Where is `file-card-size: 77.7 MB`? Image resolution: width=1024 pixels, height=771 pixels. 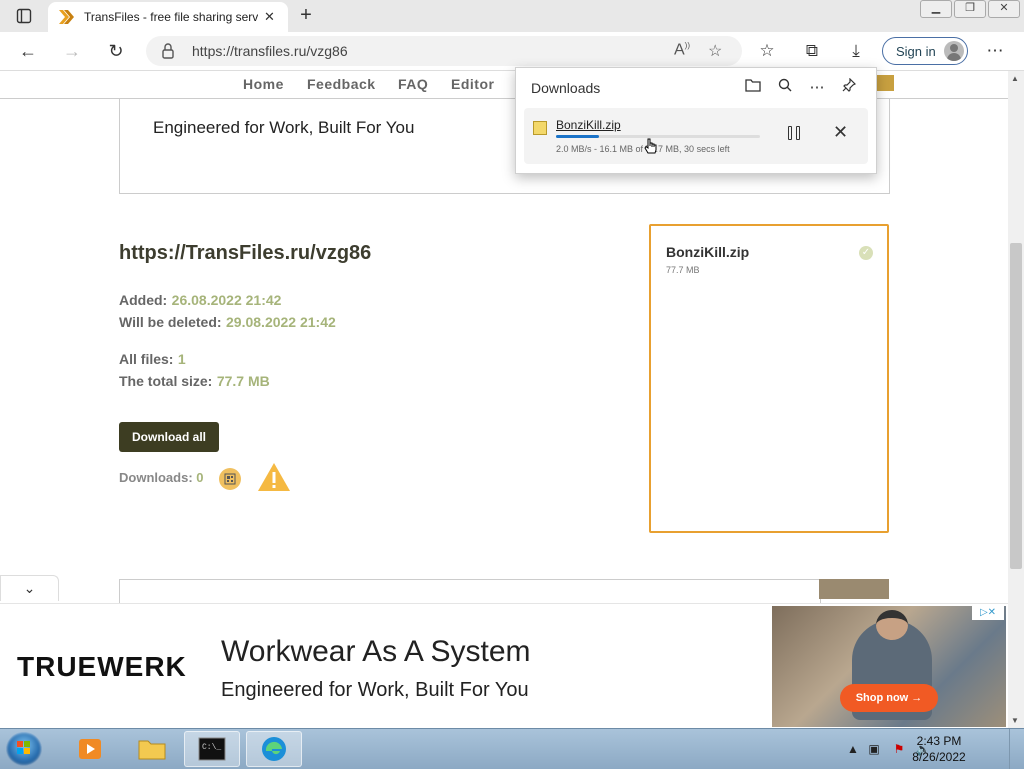
file-card-size: 77.7 MB is located at coordinates (683, 270).